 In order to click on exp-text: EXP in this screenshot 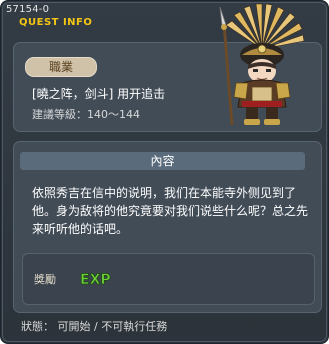, I will do `click(95, 280)`.